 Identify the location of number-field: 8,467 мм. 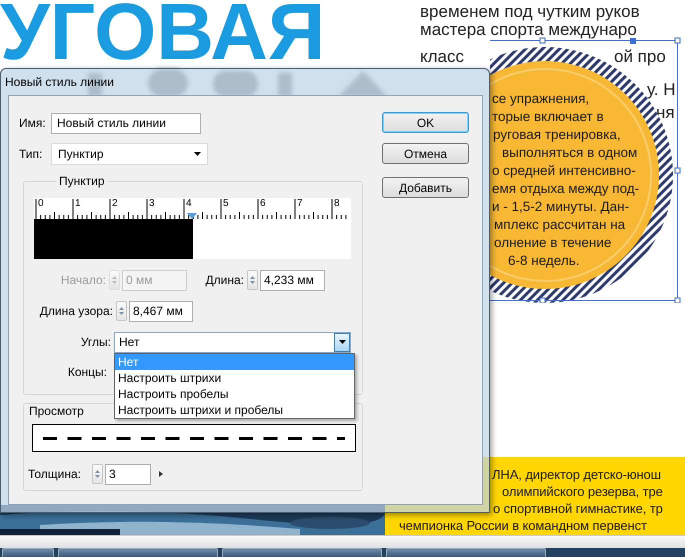
(161, 311).